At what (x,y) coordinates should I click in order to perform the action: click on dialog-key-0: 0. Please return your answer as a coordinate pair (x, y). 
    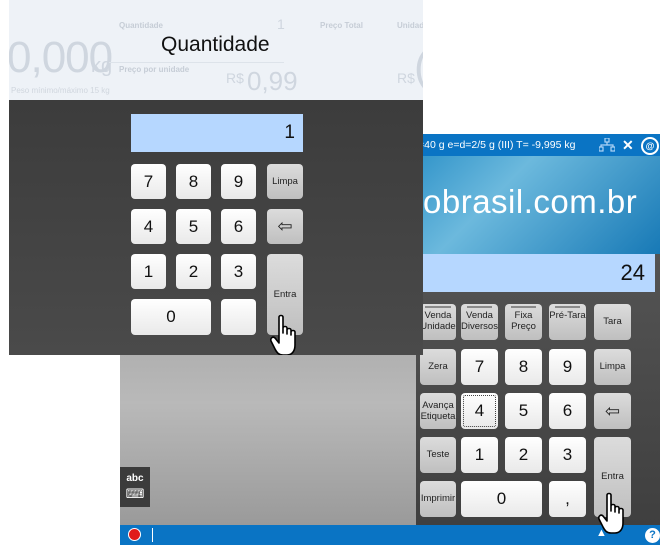
    Looking at the image, I should click on (171, 317).